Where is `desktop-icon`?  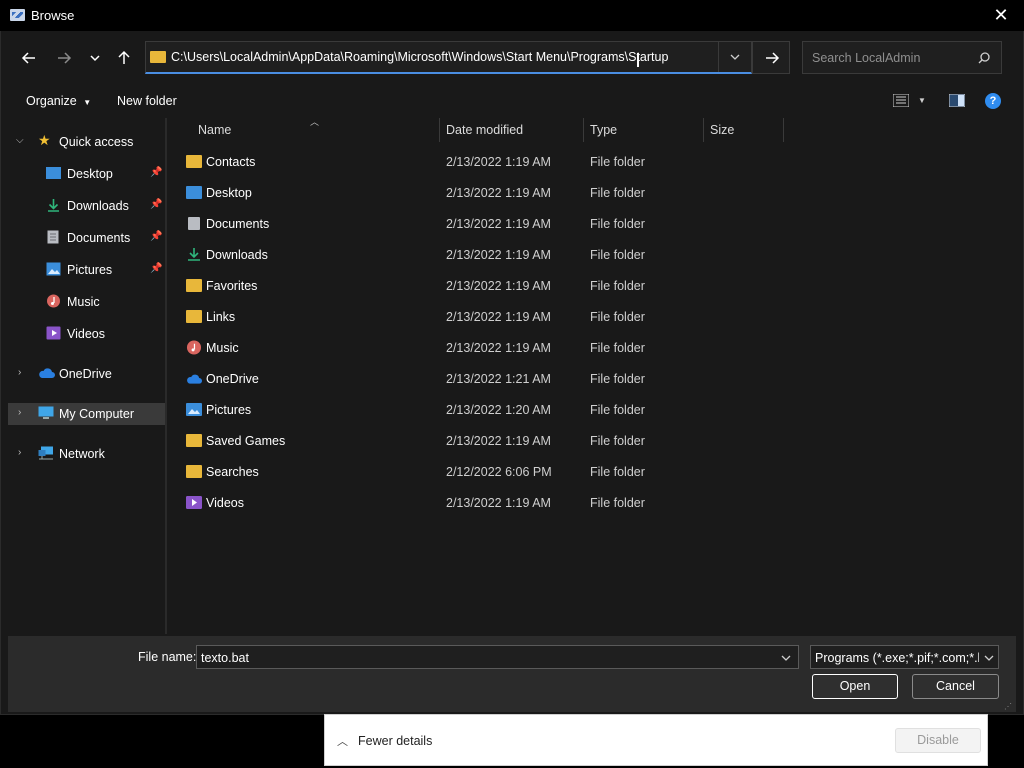
desktop-icon is located at coordinates (194, 192).